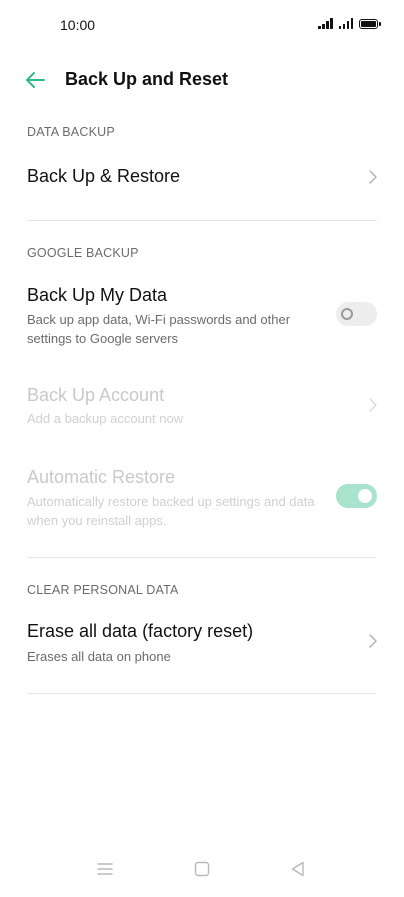 The height and width of the screenshot is (897, 404). I want to click on battery-icon, so click(370, 24).